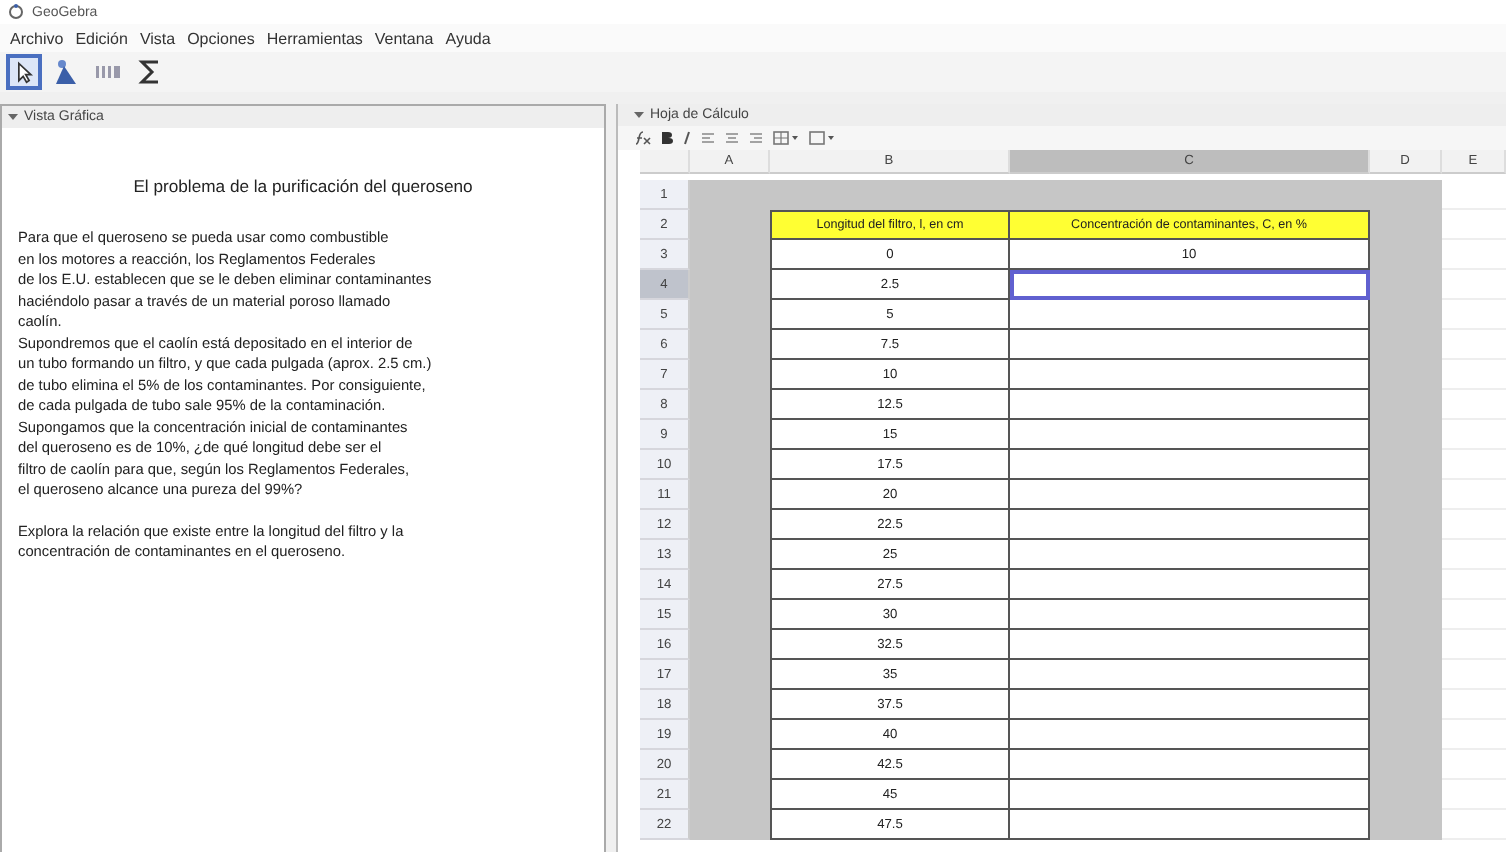 The image size is (1506, 852). I want to click on menu-item: Archivo, so click(37, 38).